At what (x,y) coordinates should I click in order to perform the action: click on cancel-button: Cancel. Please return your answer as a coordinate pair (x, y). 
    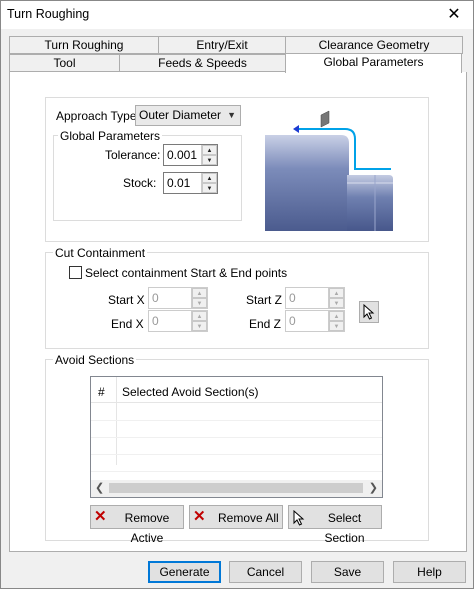
    Looking at the image, I should click on (265, 572).